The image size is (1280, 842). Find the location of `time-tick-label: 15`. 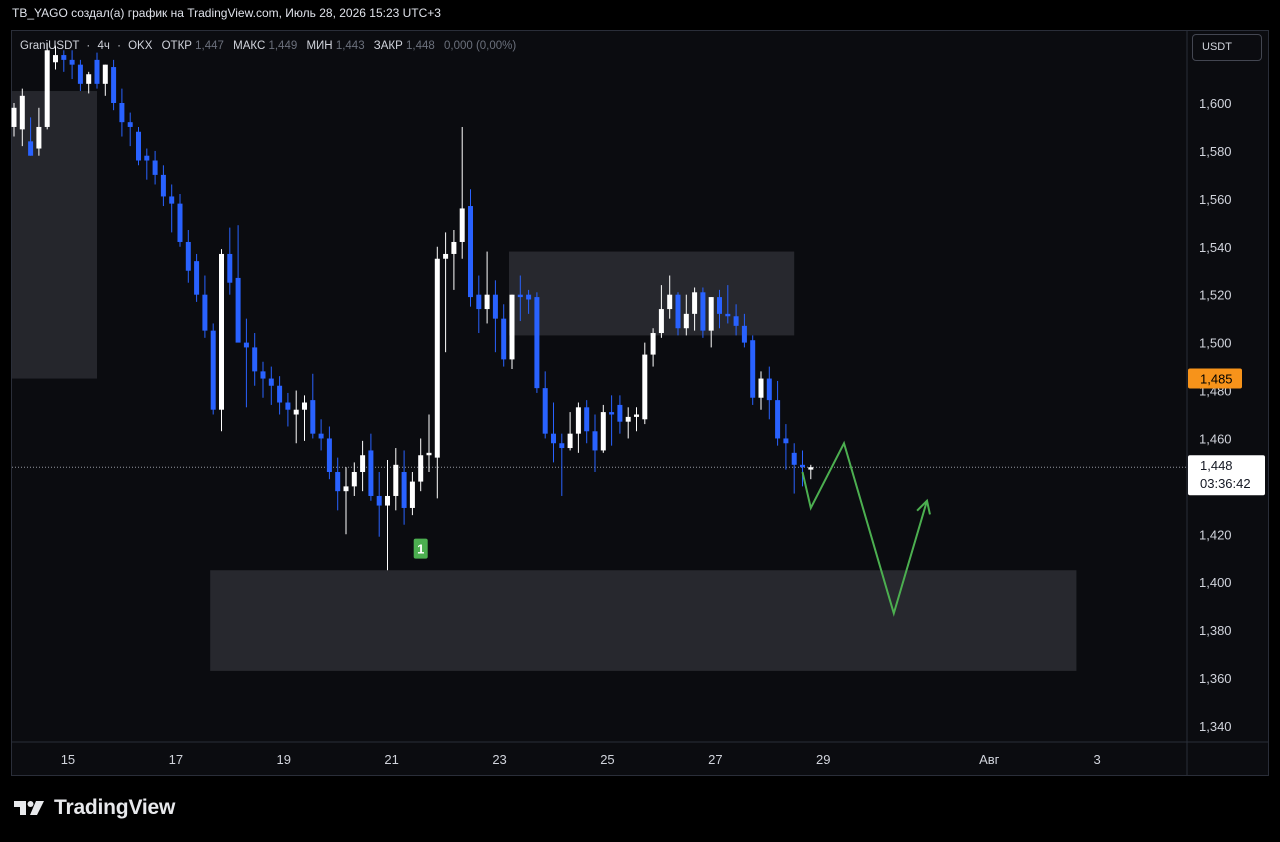

time-tick-label: 15 is located at coordinates (68, 759).